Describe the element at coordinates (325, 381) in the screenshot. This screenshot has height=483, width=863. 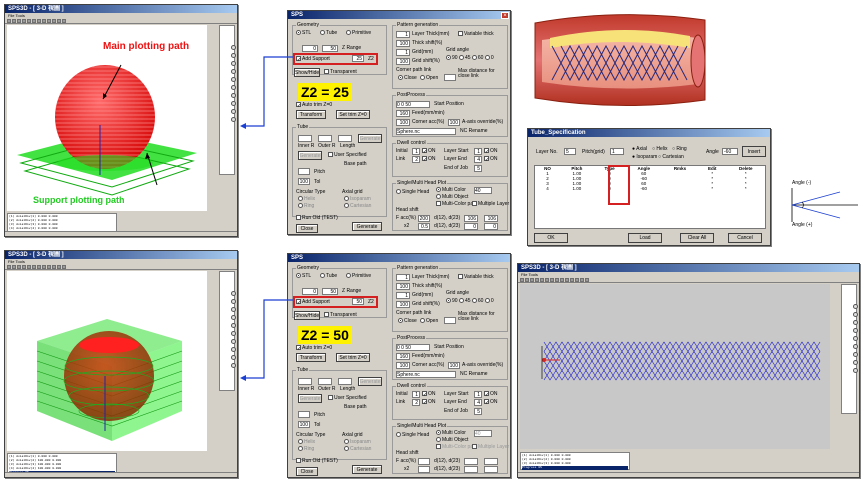
I see `outer-r-input` at that location.